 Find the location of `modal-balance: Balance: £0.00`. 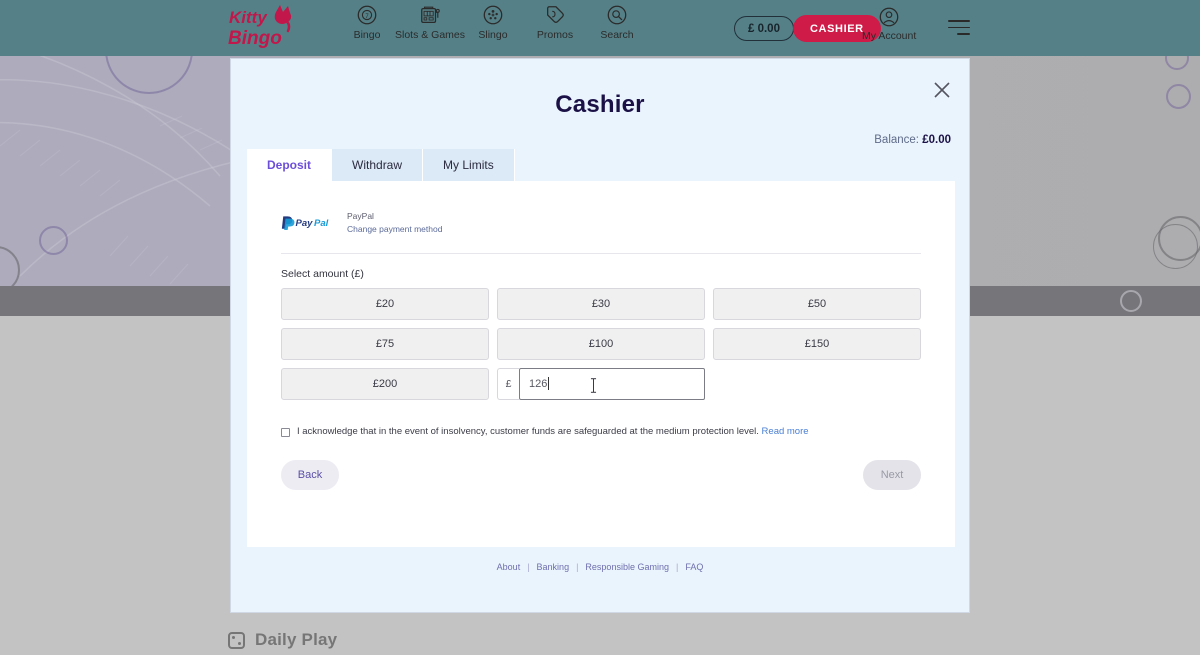

modal-balance: Balance: £0.00 is located at coordinates (600, 140).